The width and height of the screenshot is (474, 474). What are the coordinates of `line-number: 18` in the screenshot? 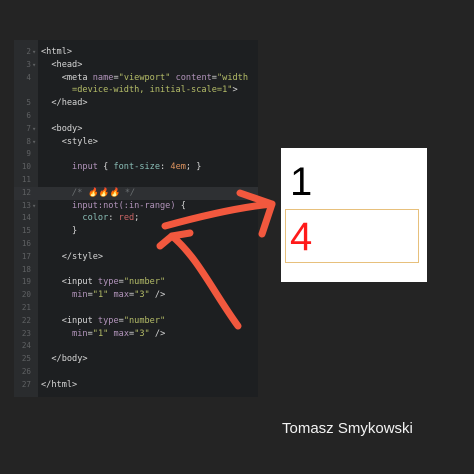 It's located at (26, 269).